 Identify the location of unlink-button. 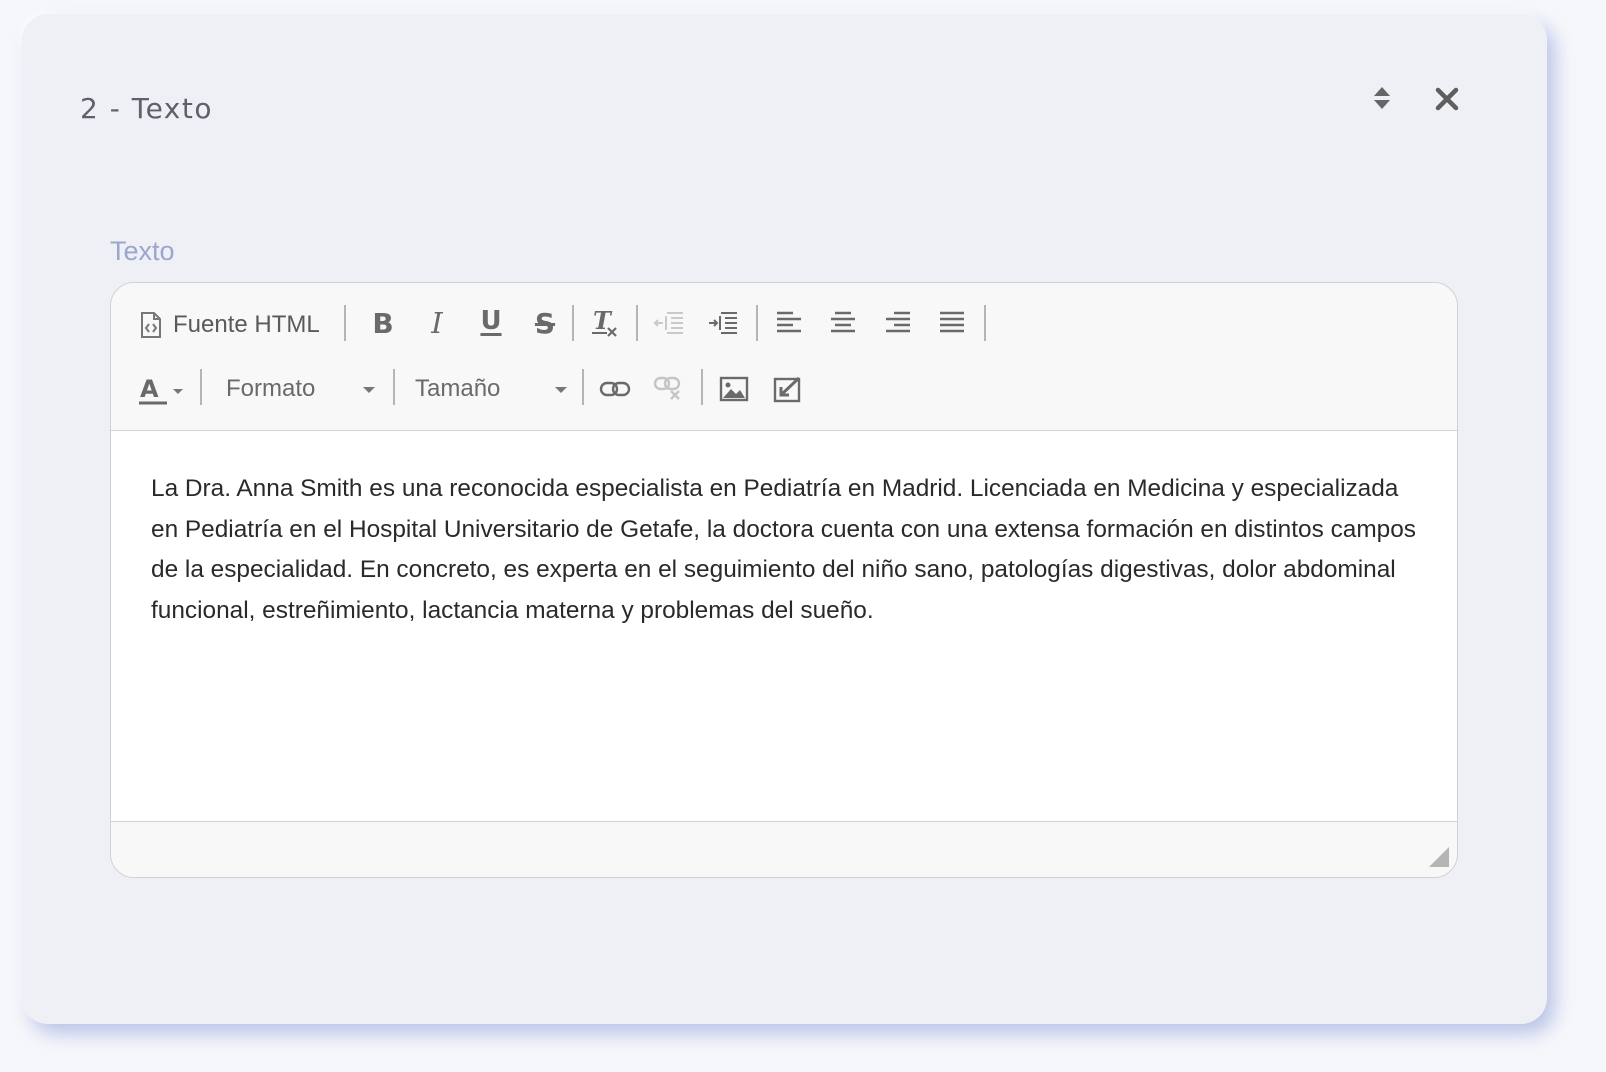
(669, 389).